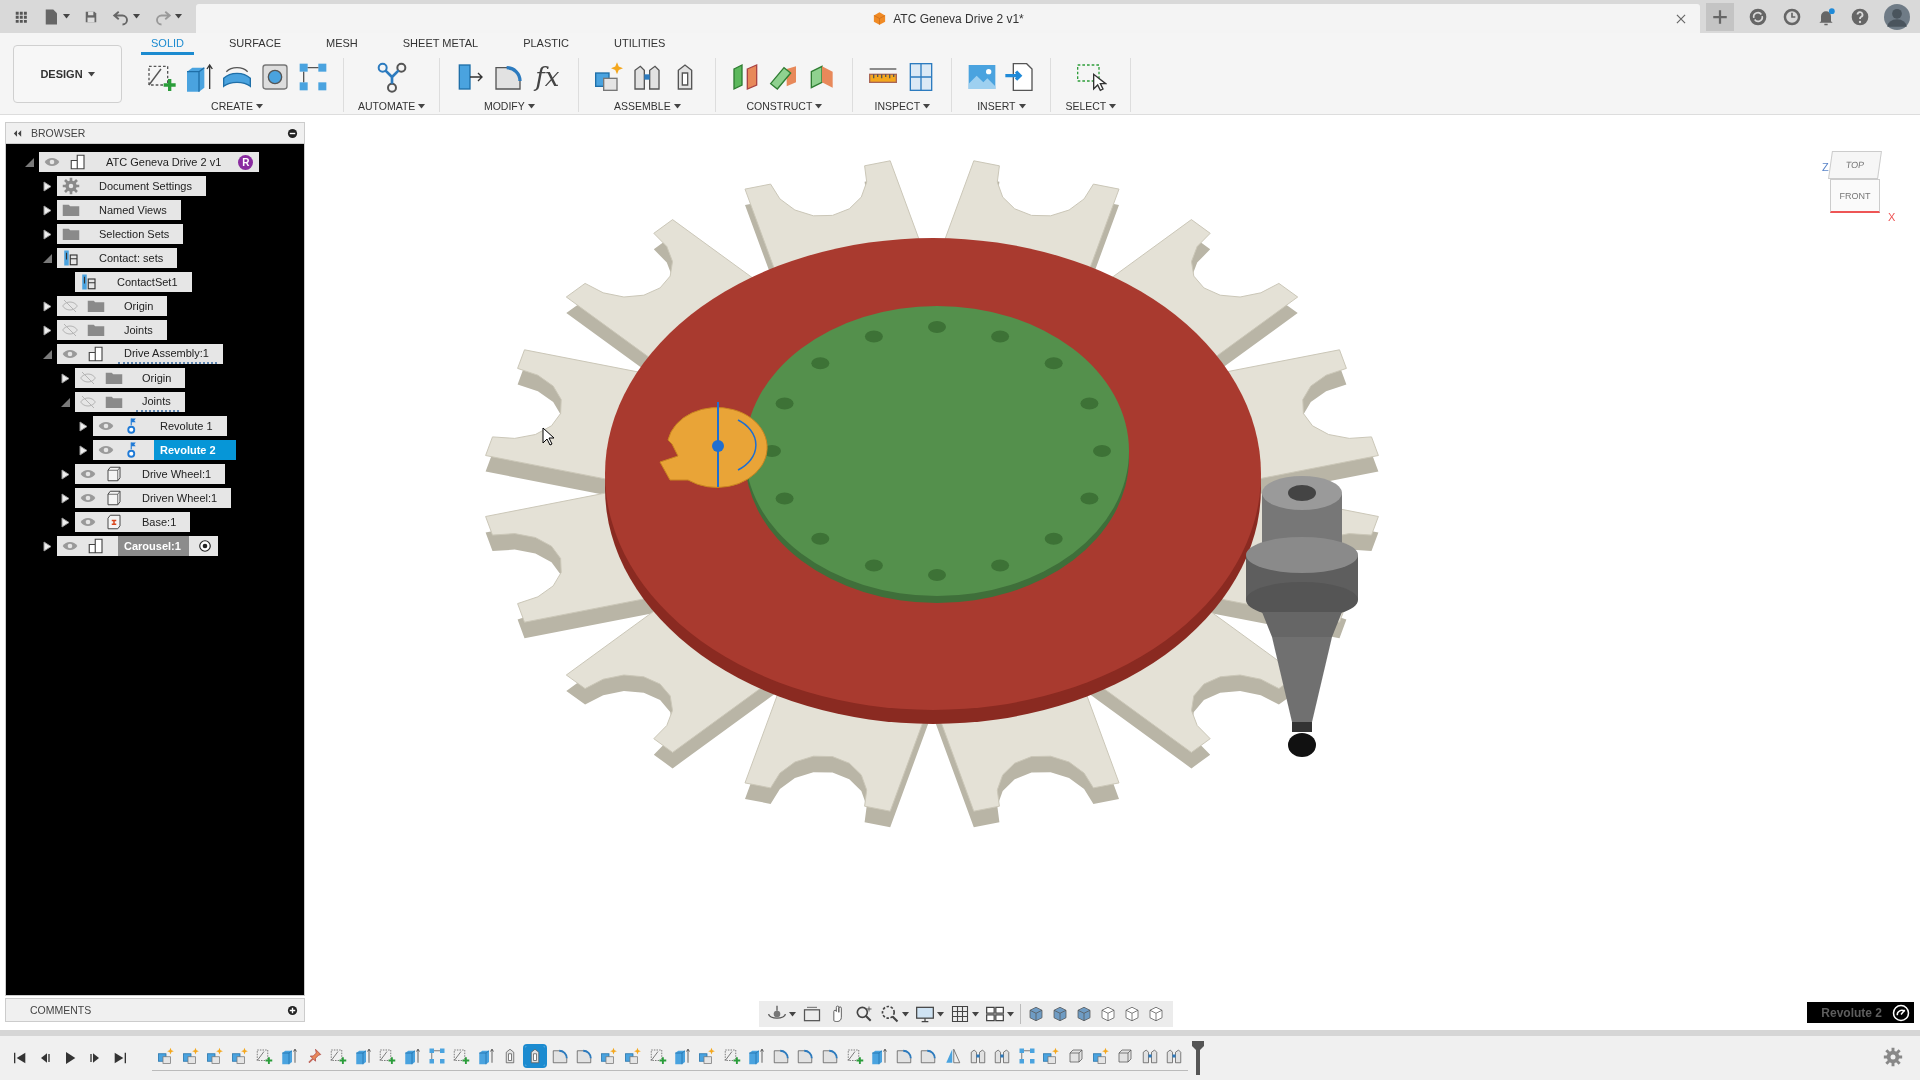 The width and height of the screenshot is (1920, 1080). Describe the element at coordinates (96, 546) in the screenshot. I see `component-icon` at that location.